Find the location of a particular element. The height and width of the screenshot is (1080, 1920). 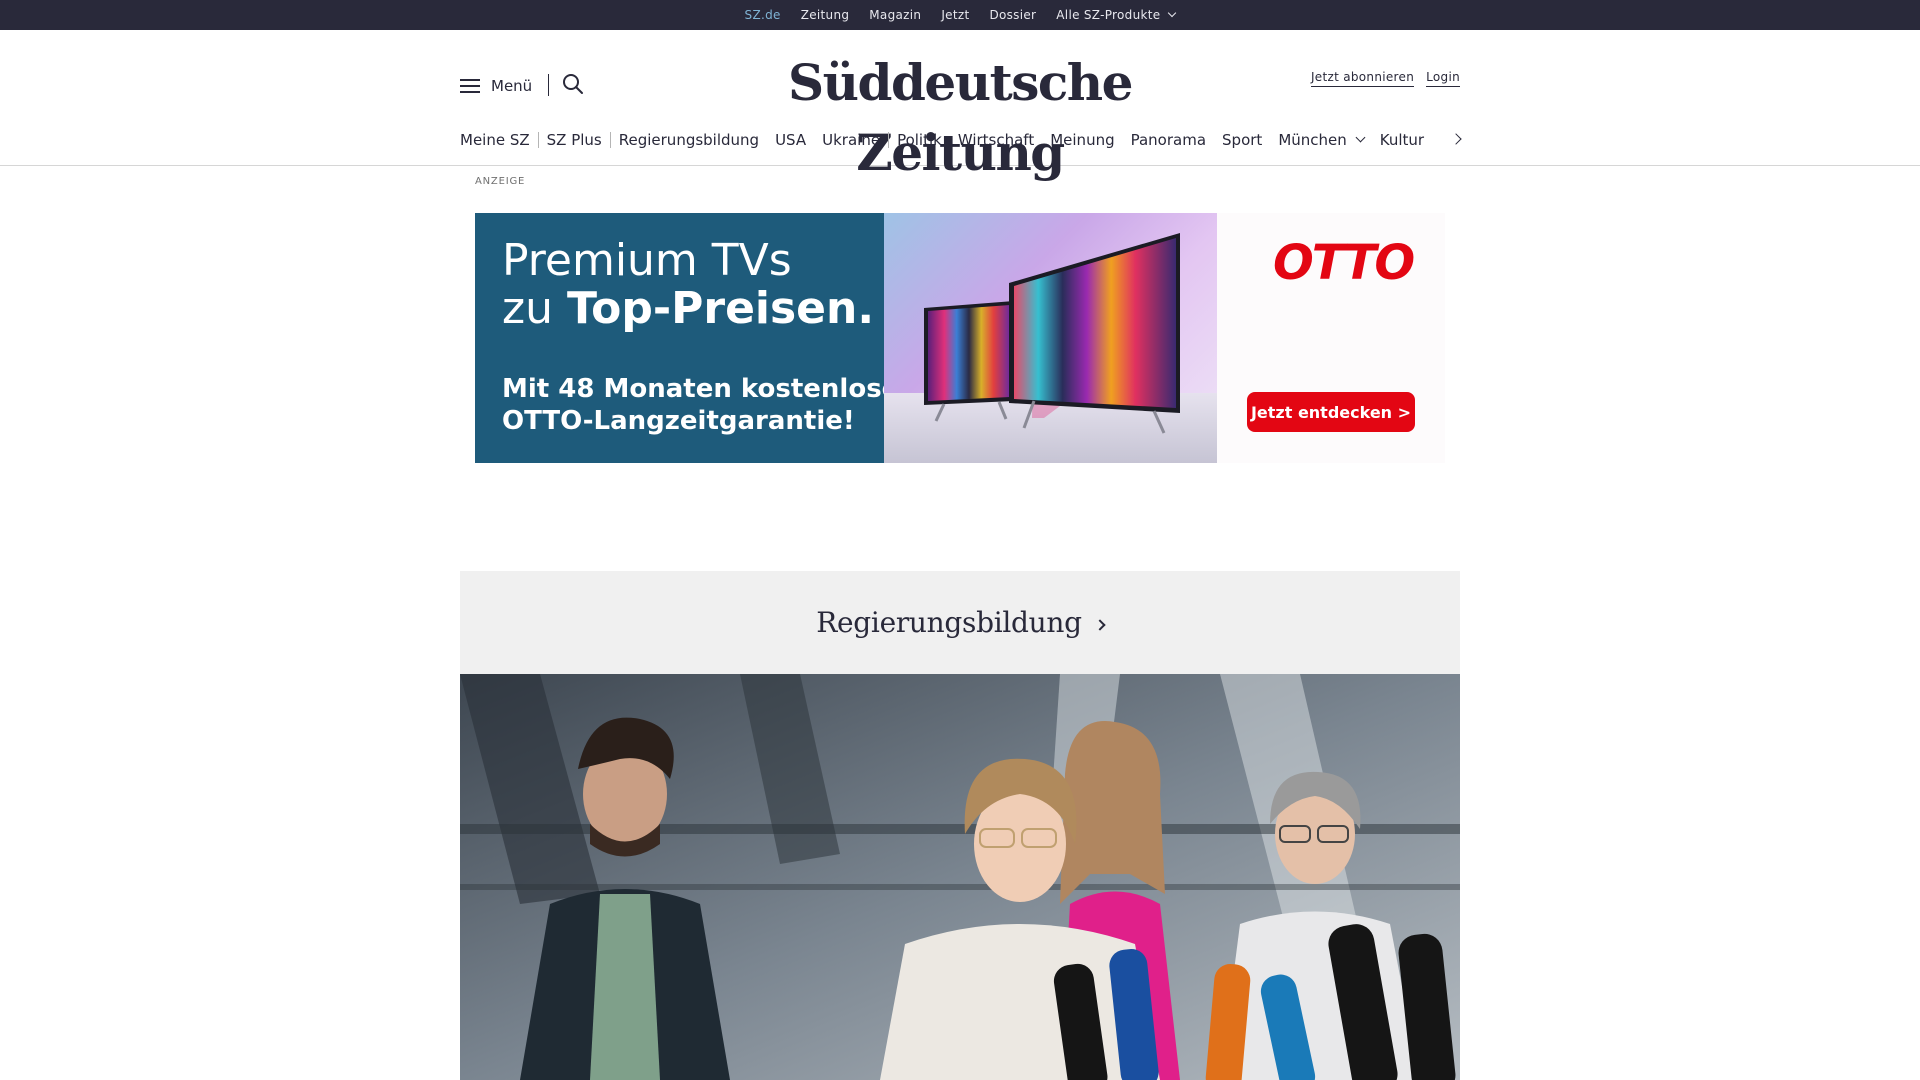

search-icon is located at coordinates (573, 84).